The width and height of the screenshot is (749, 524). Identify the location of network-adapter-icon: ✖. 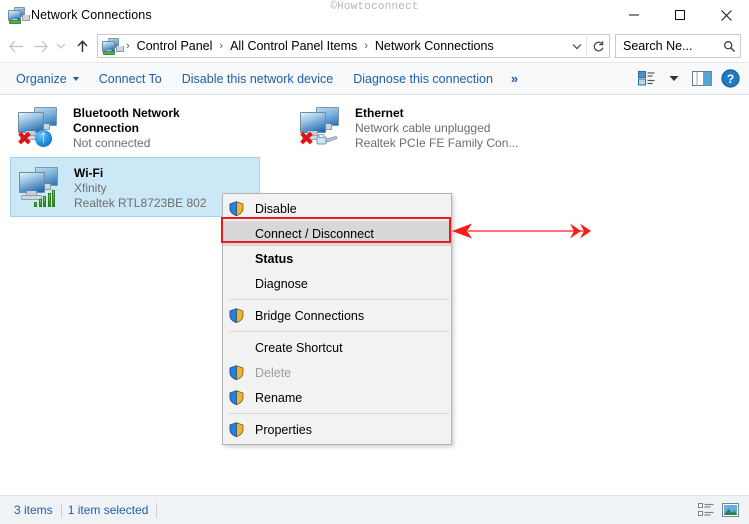
(322, 127).